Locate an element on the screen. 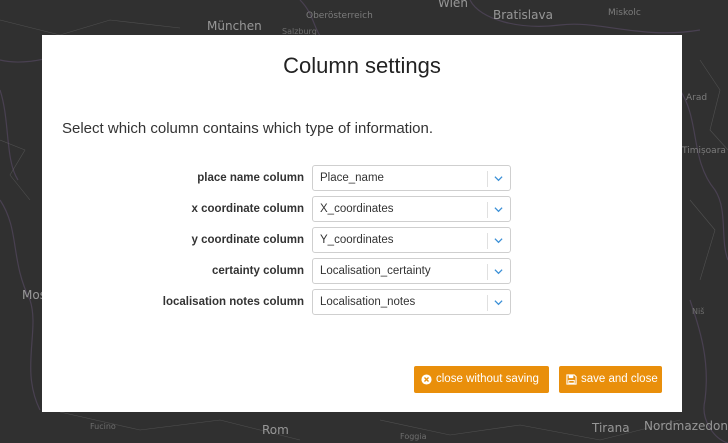 The image size is (728, 443). place-name-value: Place_name is located at coordinates (352, 178).